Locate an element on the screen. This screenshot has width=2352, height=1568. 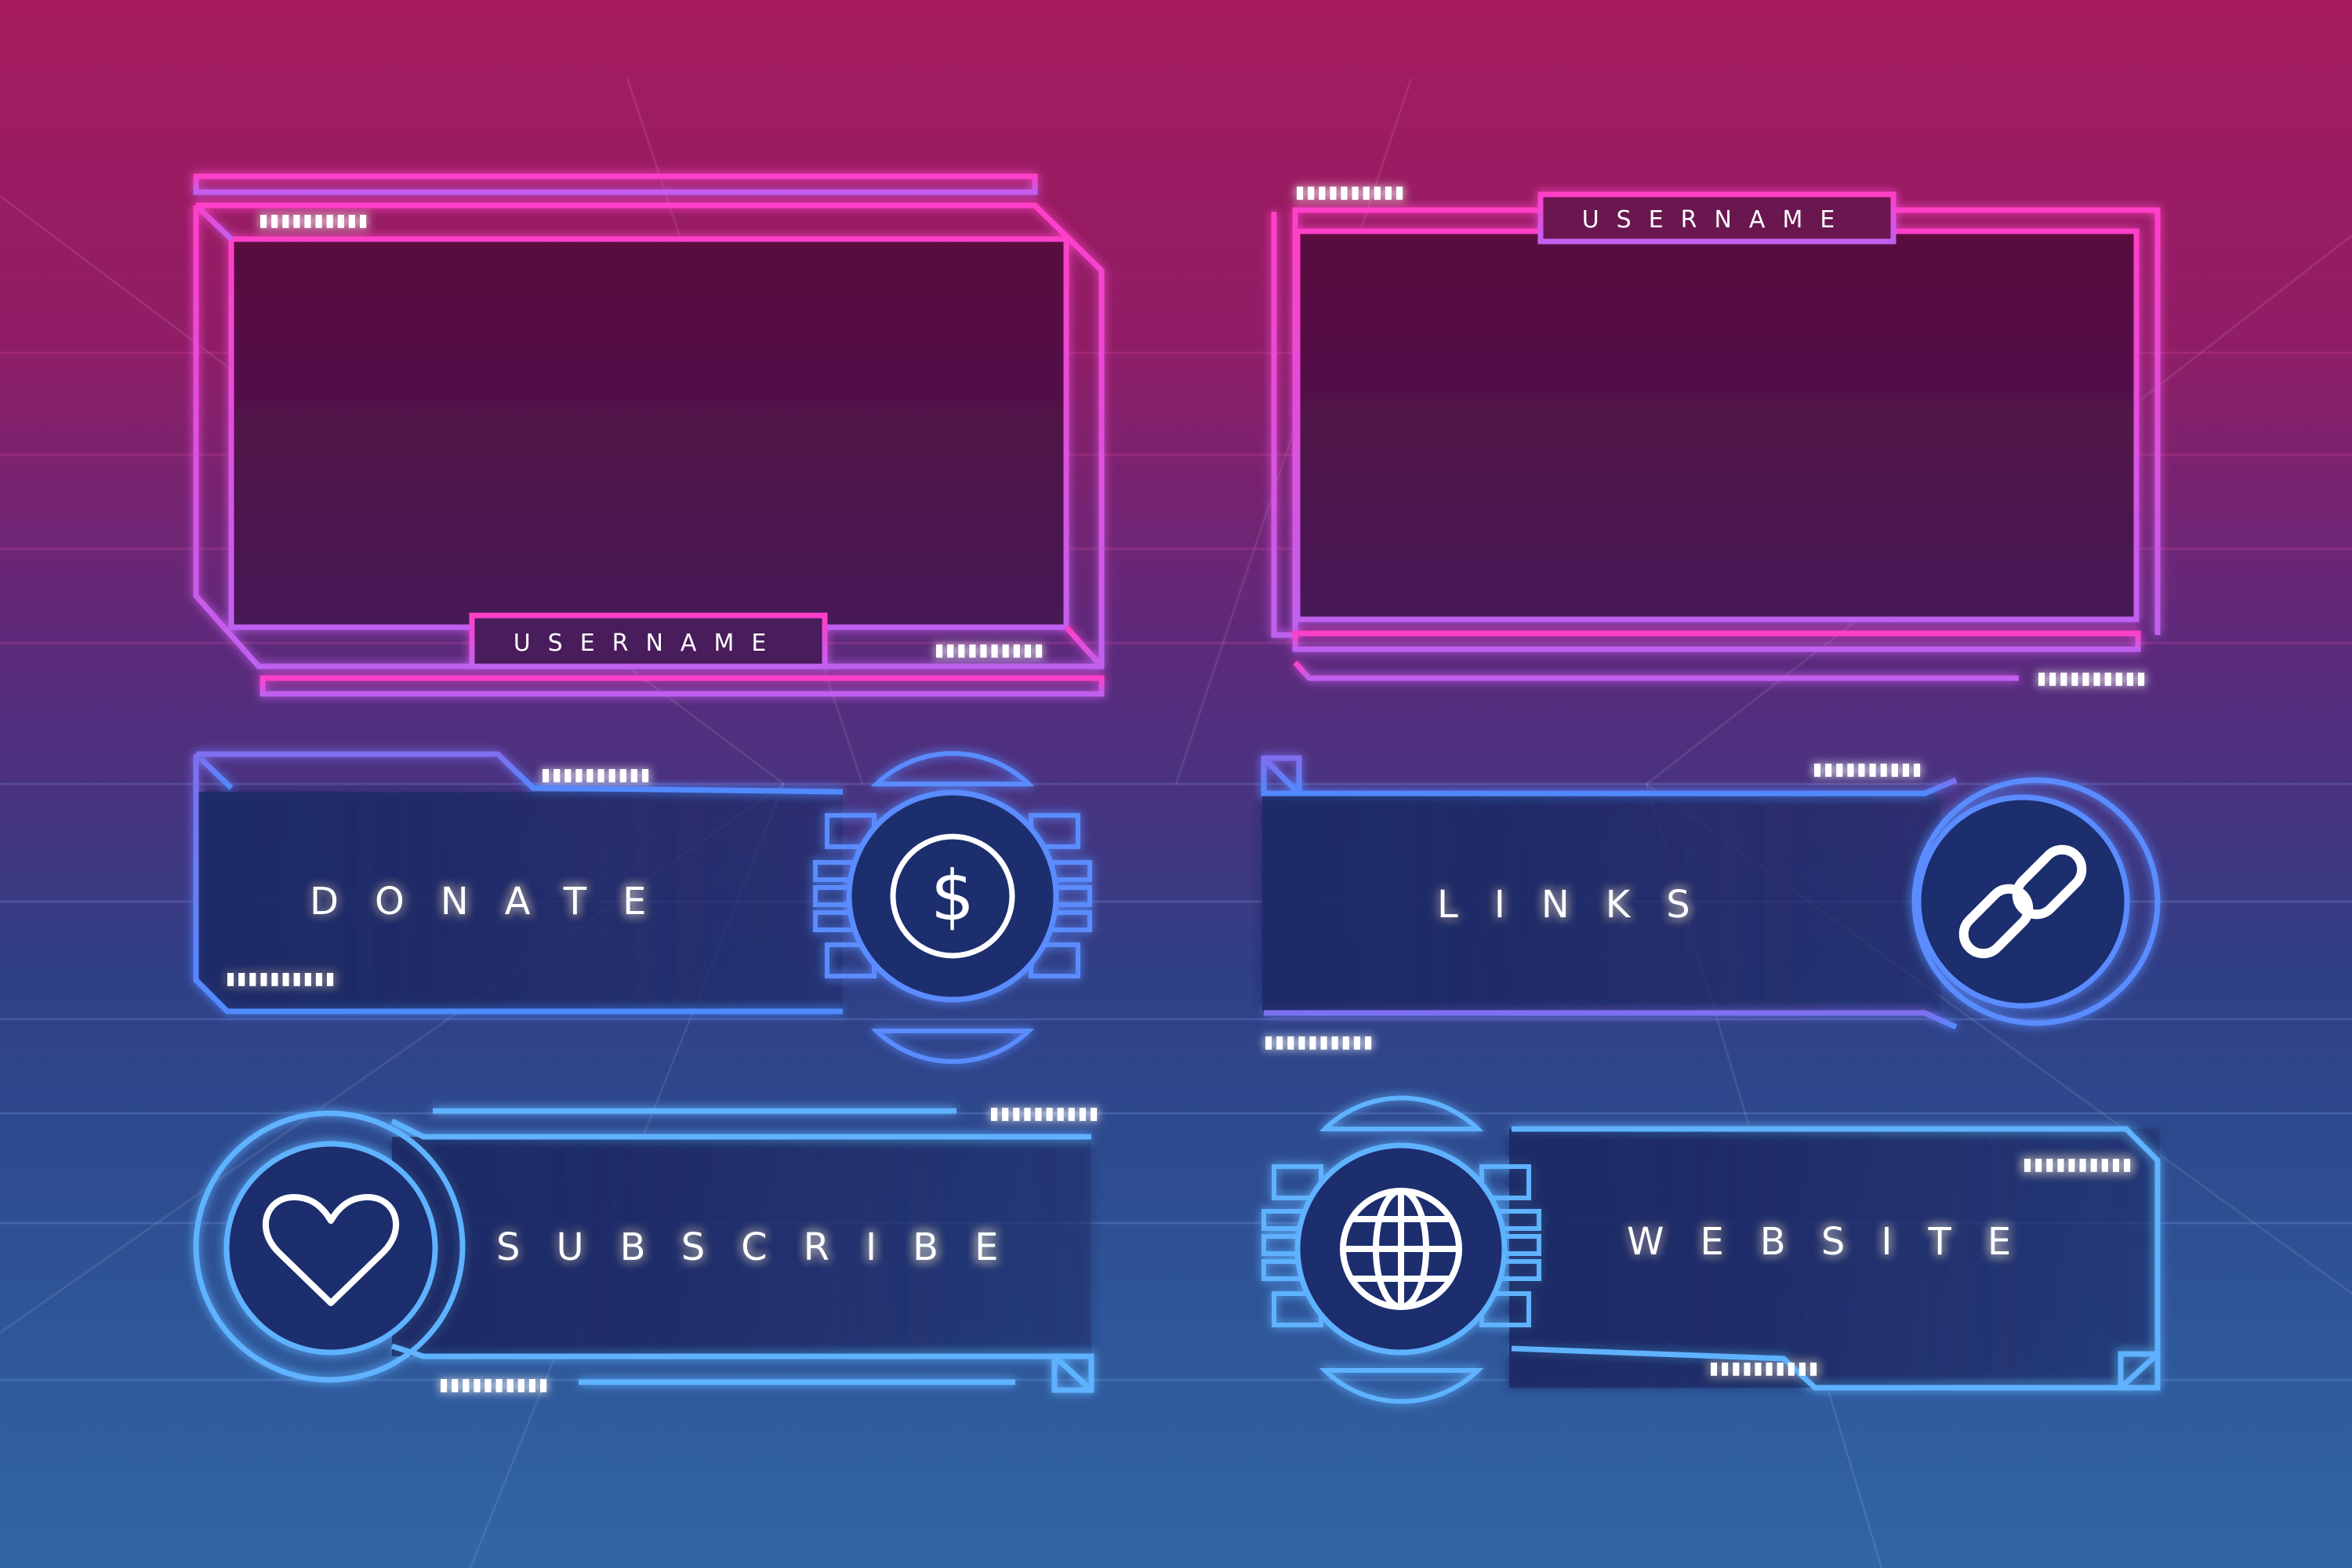
username-label-left: USERNAME is located at coordinates (649, 643).